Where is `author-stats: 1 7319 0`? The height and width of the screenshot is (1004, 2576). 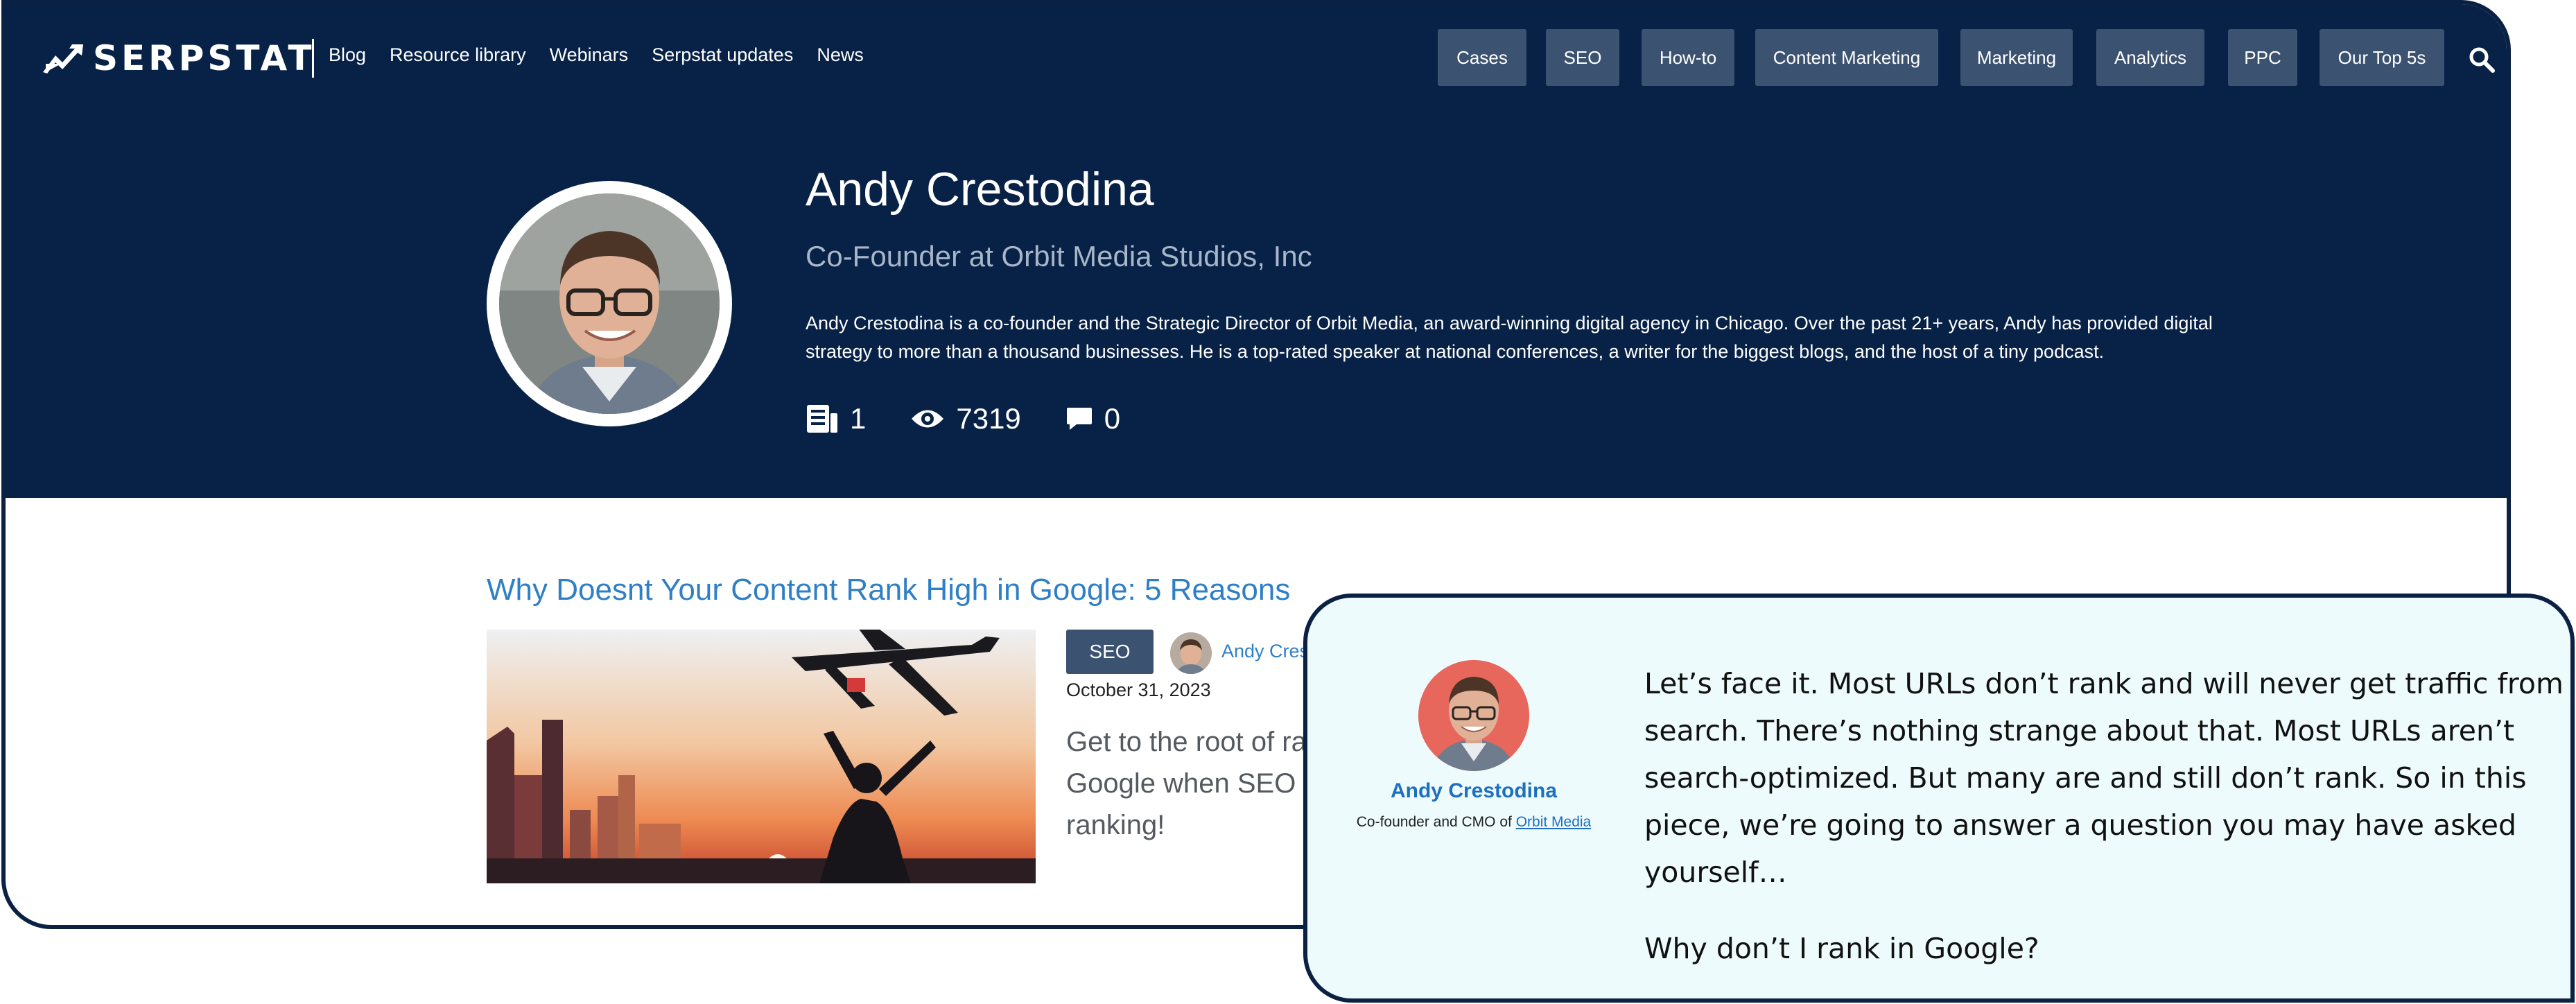
author-stats: 1 7319 0 is located at coordinates (985, 418).